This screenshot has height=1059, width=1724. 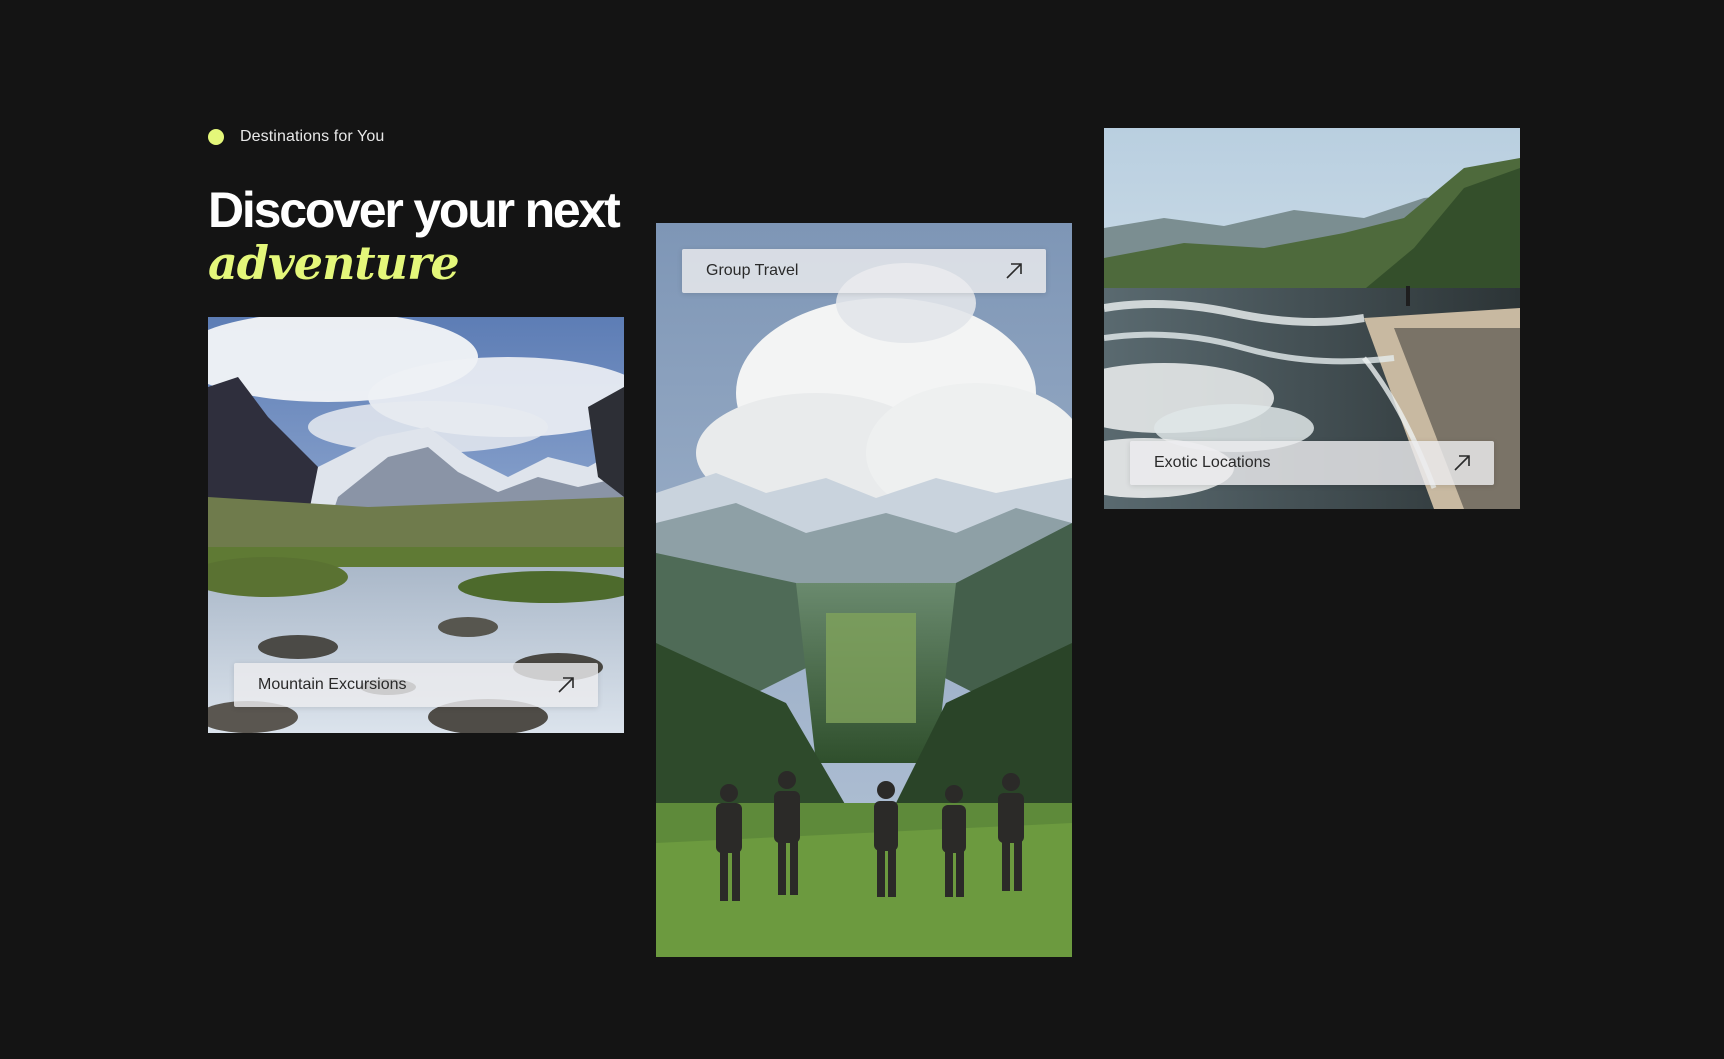 What do you see at coordinates (332, 684) in the screenshot?
I see `card-label: Mountain Excursions` at bounding box center [332, 684].